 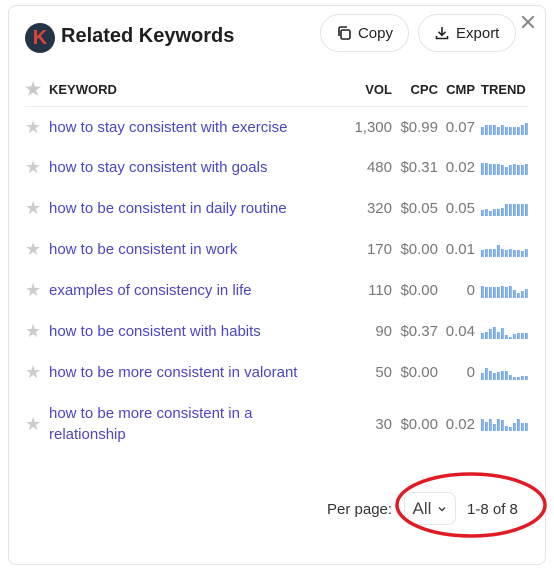 I want to click on keyword-link: how to stay consistent with exercise, so click(x=194, y=126).